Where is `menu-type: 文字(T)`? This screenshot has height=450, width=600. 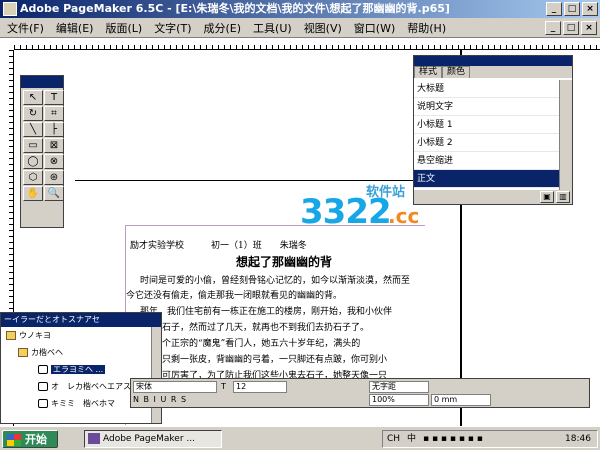 menu-type: 文字(T) is located at coordinates (172, 28).